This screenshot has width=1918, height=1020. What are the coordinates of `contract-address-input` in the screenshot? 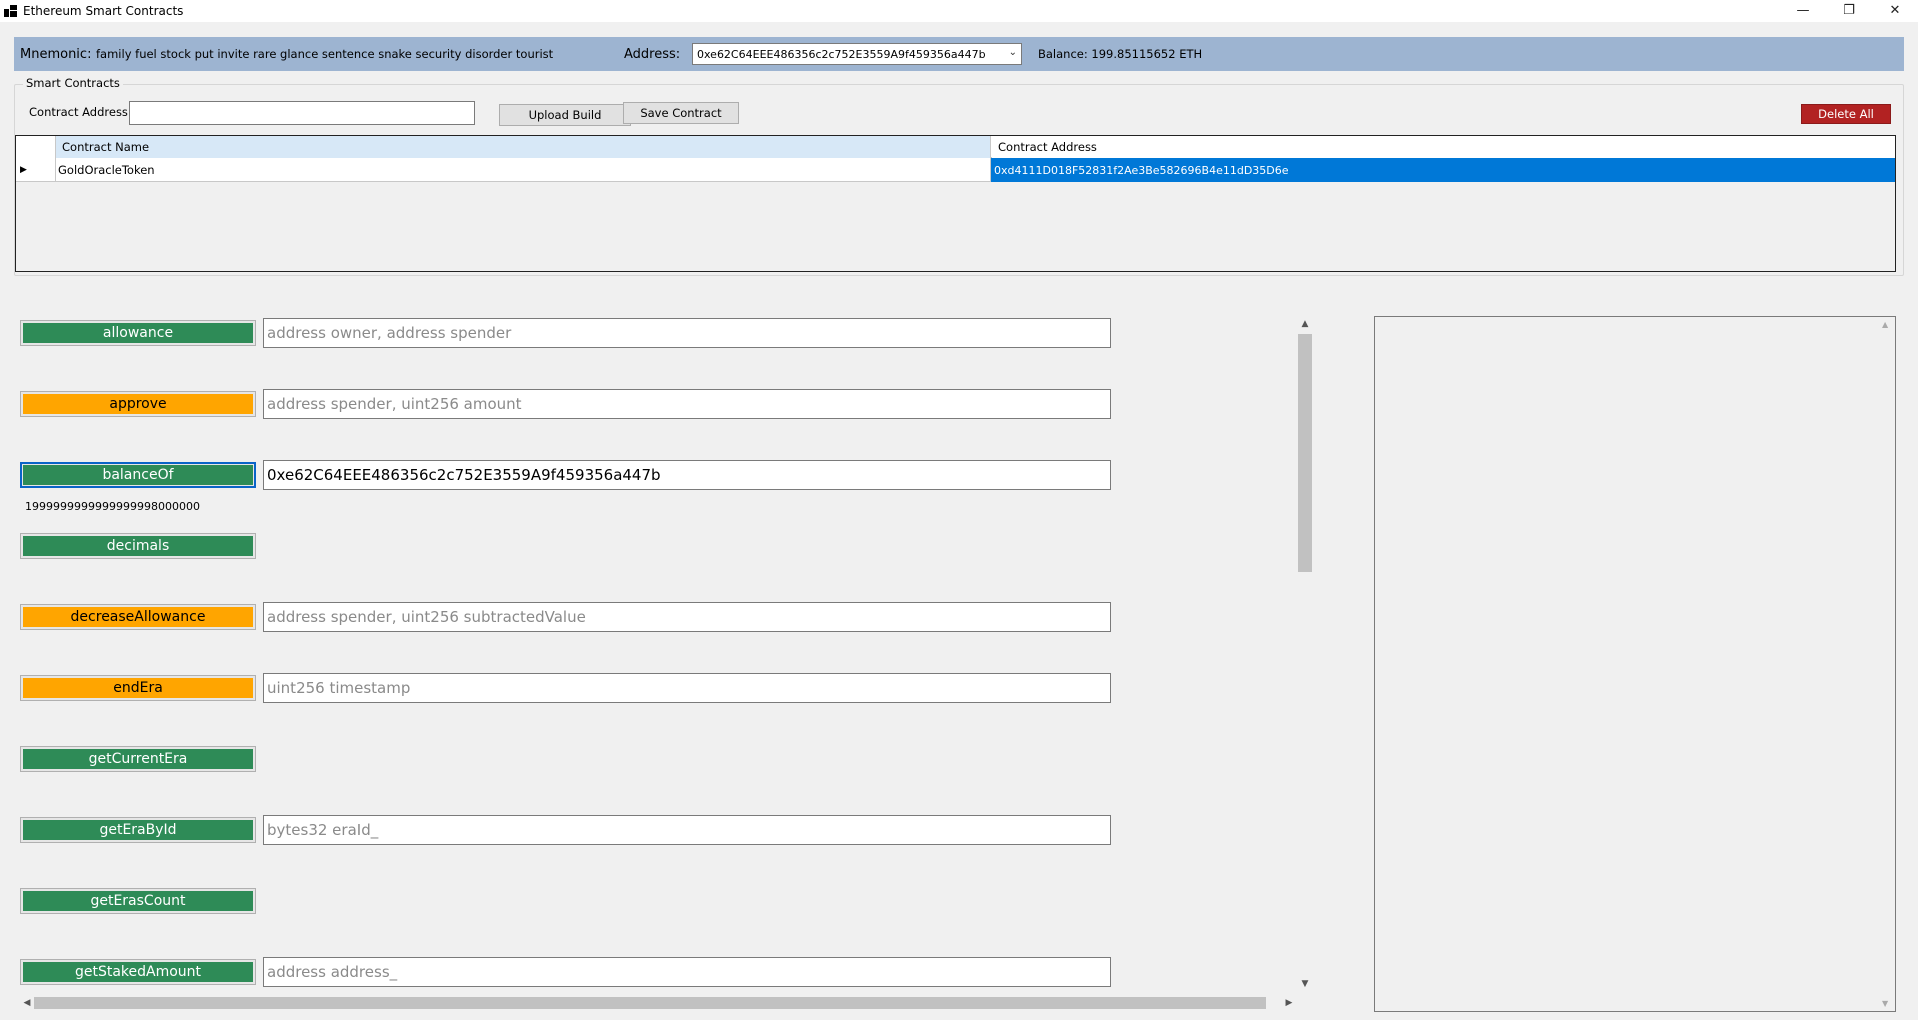 It's located at (302, 113).